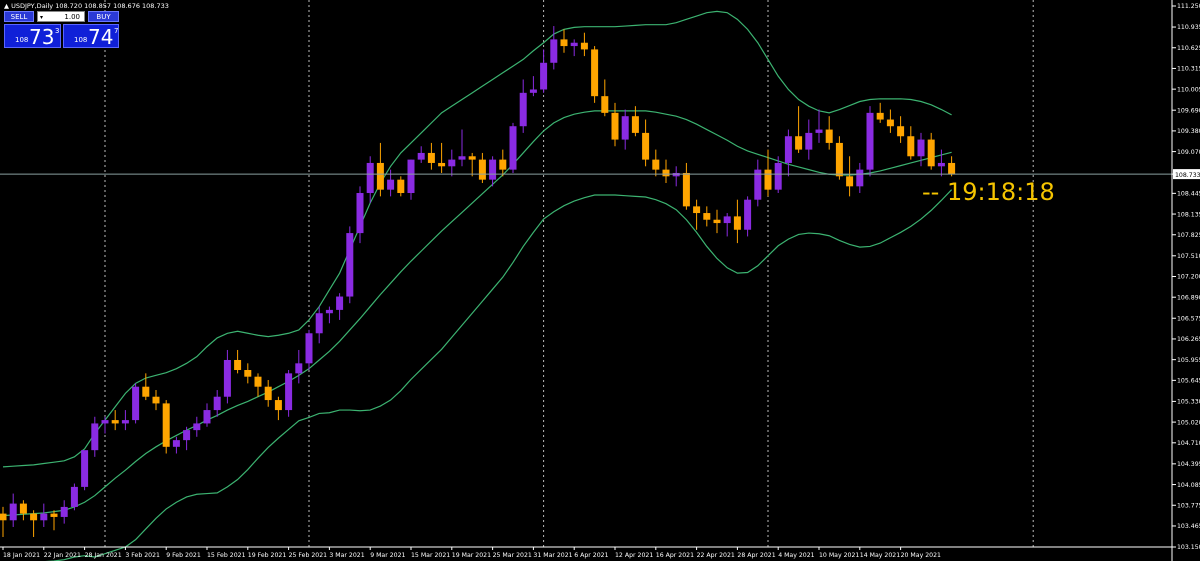  I want to click on date-tick-label: 28 Jan 2021, so click(103, 555).